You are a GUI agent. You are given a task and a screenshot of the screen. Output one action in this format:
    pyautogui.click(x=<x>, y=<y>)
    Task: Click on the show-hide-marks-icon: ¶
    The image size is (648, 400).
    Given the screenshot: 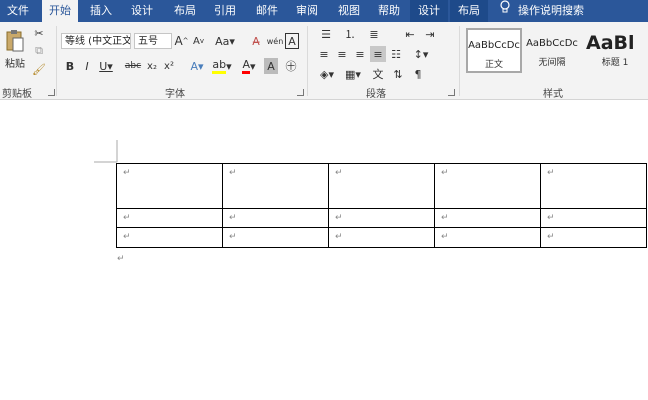 What is the action you would take?
    pyautogui.click(x=418, y=74)
    